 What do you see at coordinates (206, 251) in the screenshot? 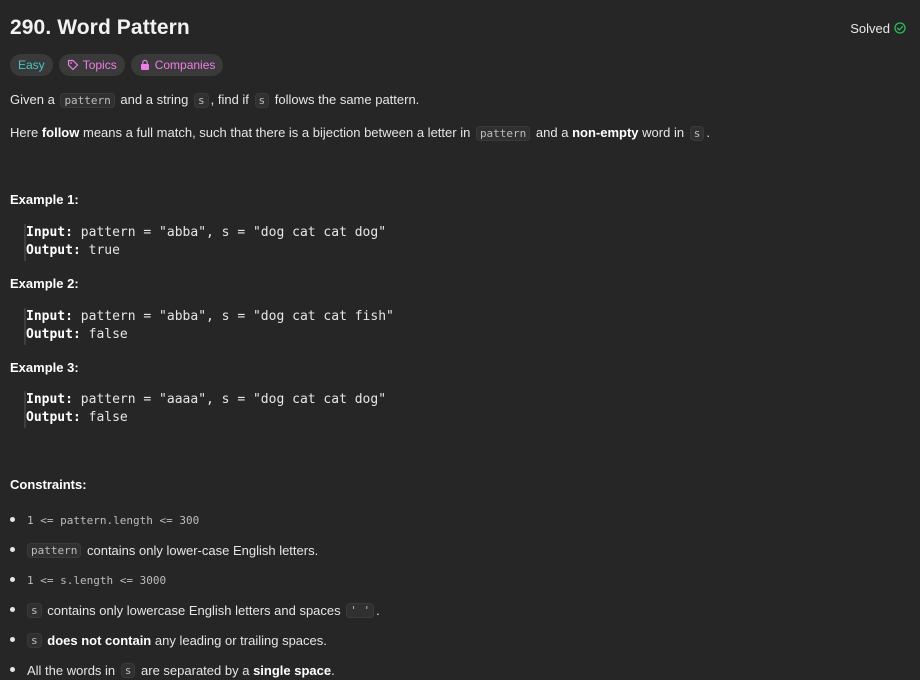
I see `example-output-row: Output: true` at bounding box center [206, 251].